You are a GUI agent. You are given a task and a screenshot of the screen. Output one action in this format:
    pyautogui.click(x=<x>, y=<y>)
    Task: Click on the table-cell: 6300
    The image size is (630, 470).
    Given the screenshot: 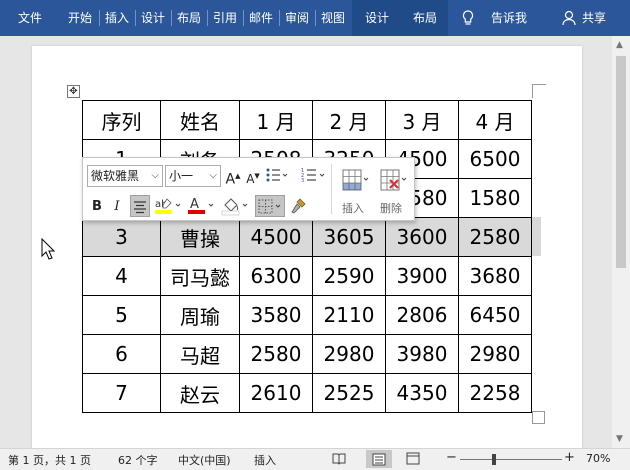 What is the action you would take?
    pyautogui.click(x=276, y=276)
    